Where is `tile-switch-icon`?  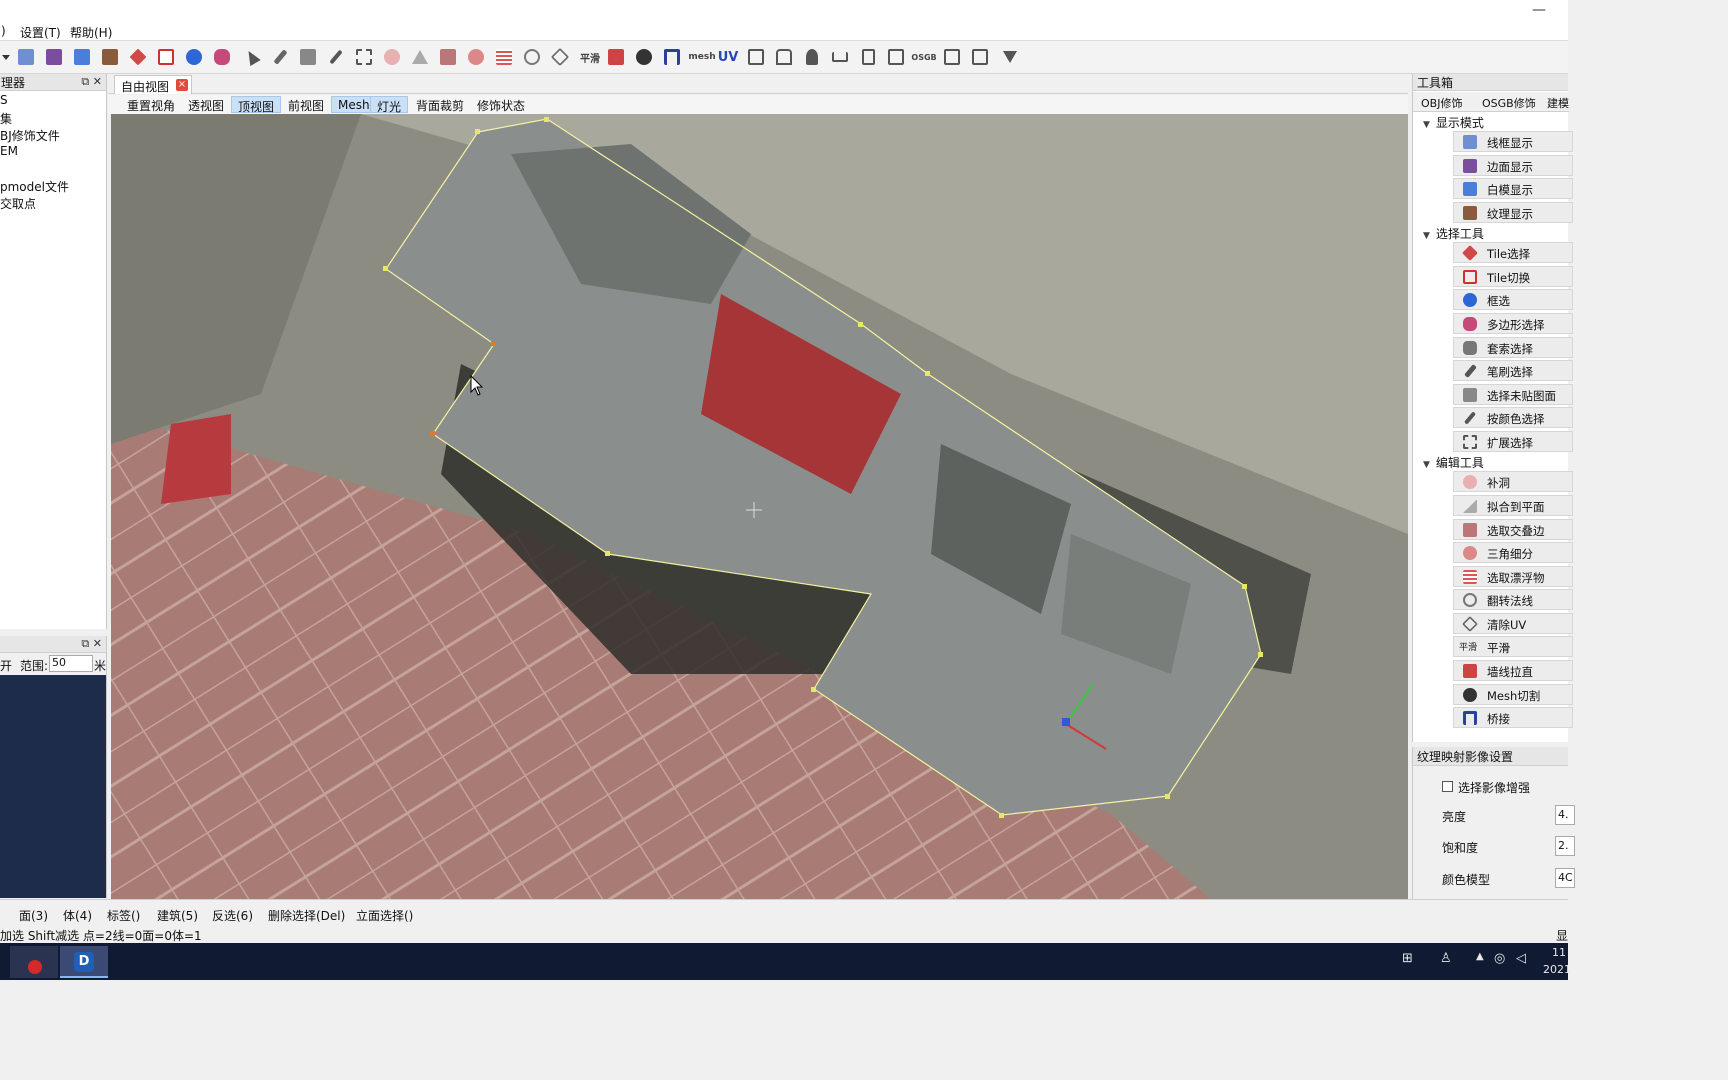
tile-switch-icon is located at coordinates (166, 57).